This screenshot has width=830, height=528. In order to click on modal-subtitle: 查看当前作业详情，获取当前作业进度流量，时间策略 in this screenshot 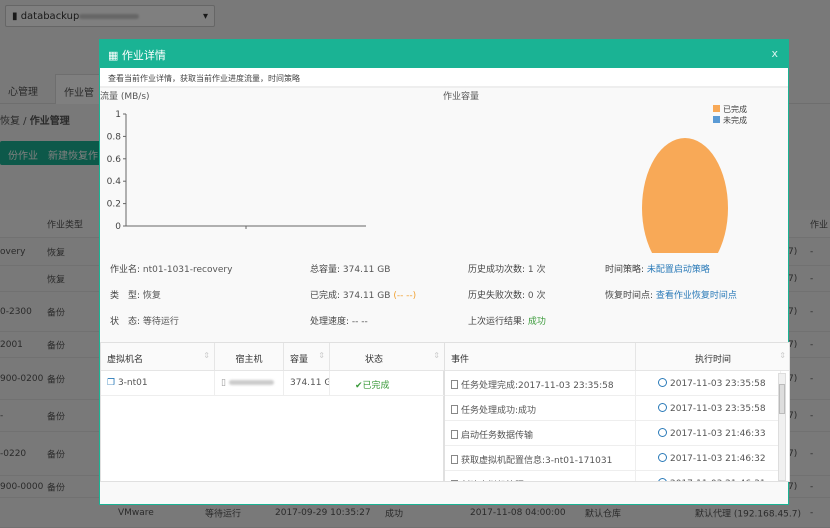, I will do `click(444, 78)`.